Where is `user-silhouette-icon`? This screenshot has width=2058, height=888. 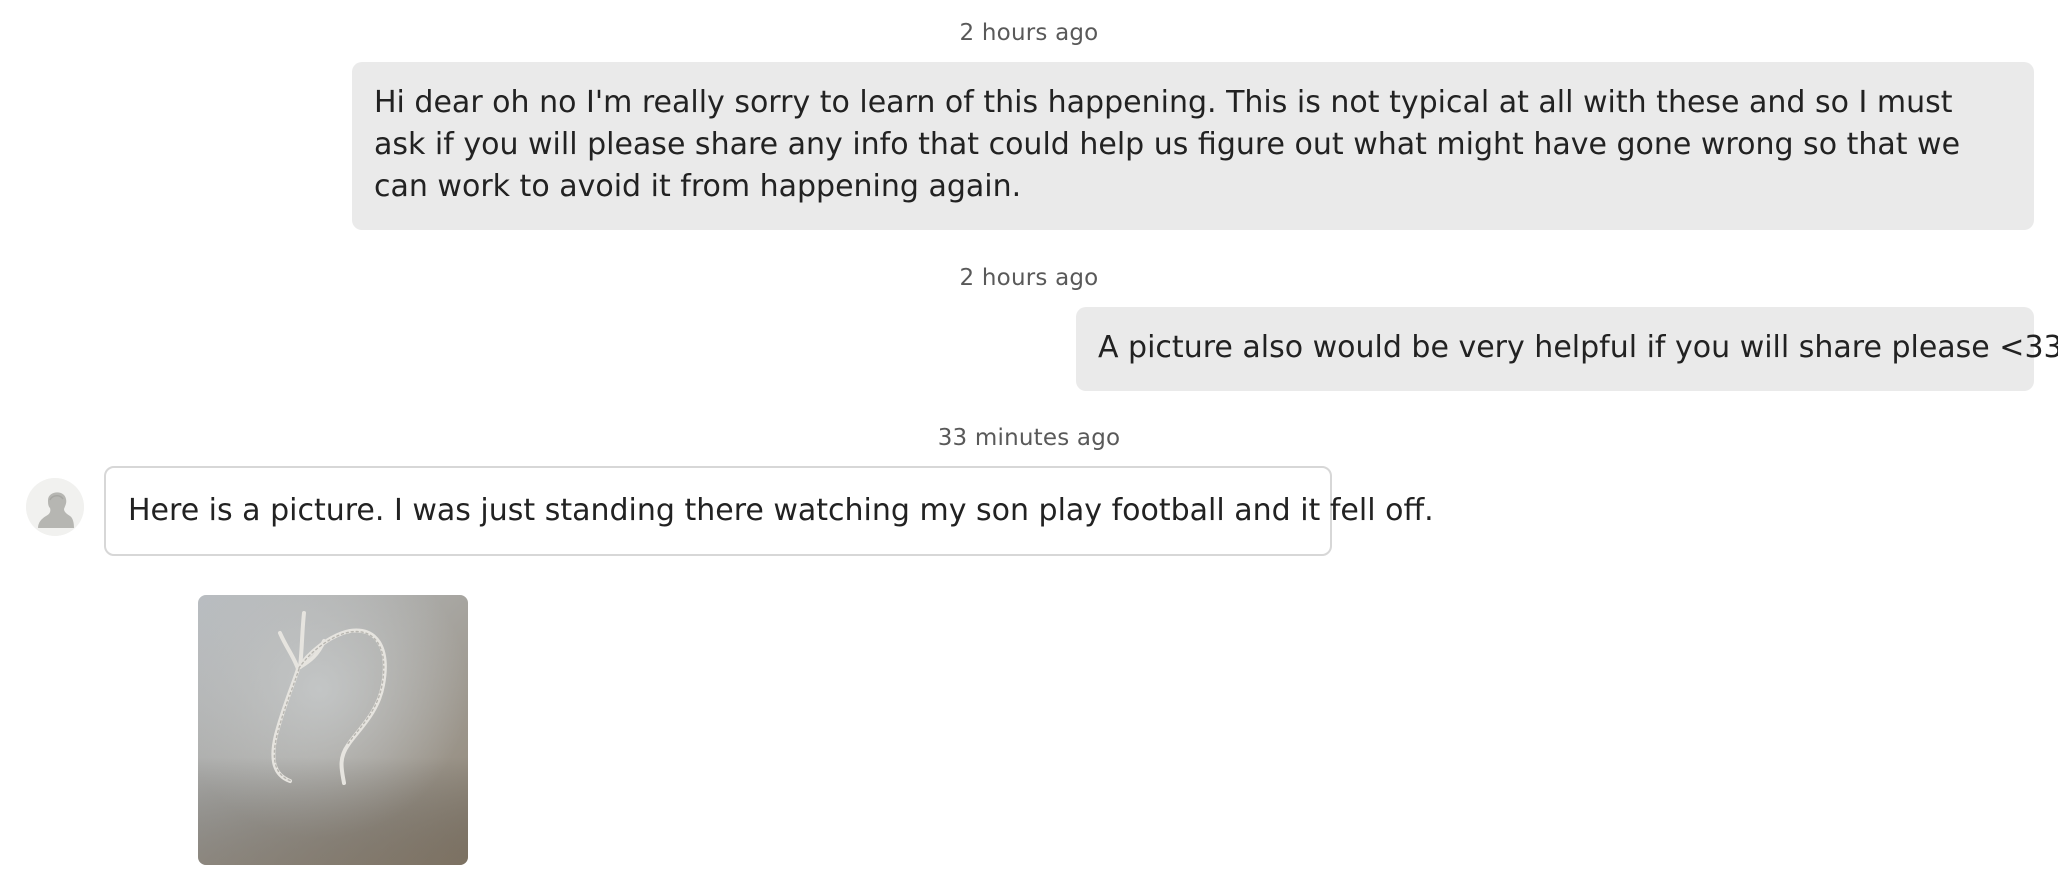 user-silhouette-icon is located at coordinates (55, 507).